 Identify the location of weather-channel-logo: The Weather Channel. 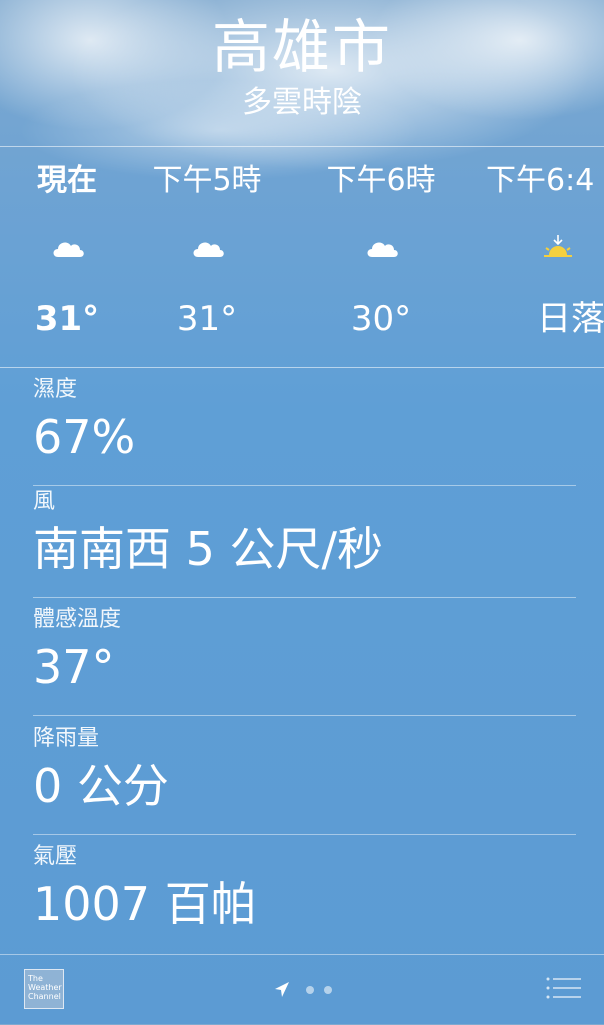
(44, 989).